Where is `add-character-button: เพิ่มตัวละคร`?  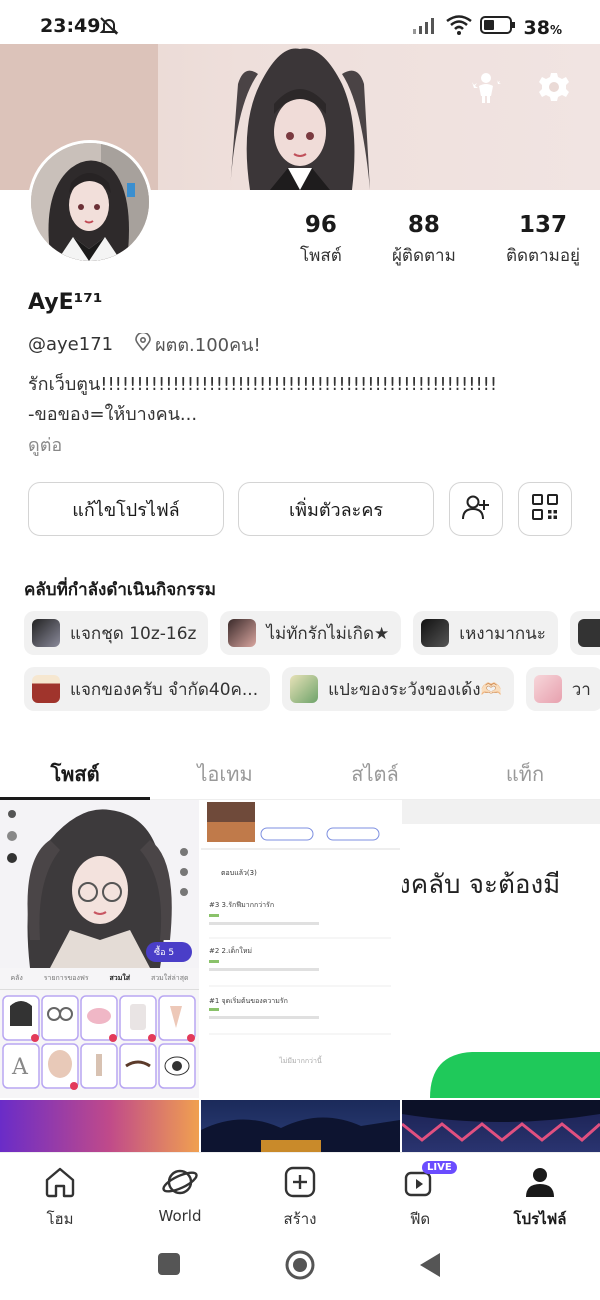 add-character-button: เพิ่มตัวละคร is located at coordinates (336, 509).